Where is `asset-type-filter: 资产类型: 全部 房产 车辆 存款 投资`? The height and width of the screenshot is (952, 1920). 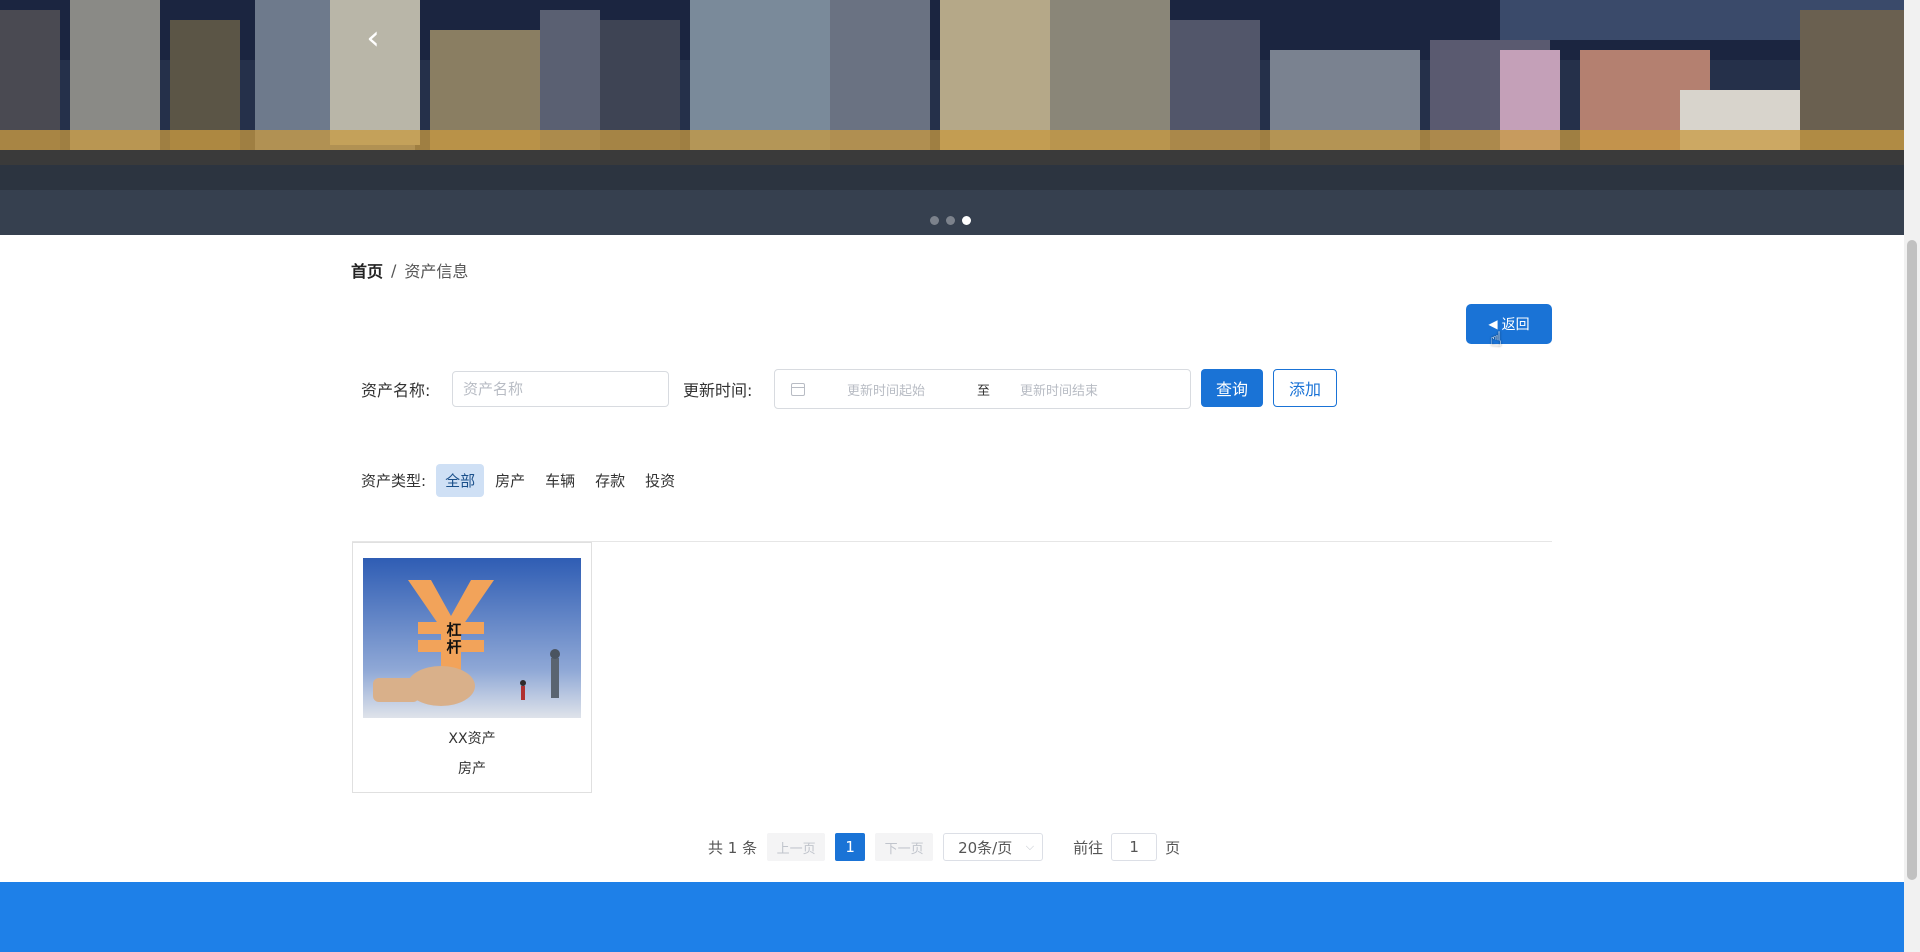
asset-type-filter: 资产类型: 全部 房产 车辆 存款 投资 is located at coordinates (523, 480).